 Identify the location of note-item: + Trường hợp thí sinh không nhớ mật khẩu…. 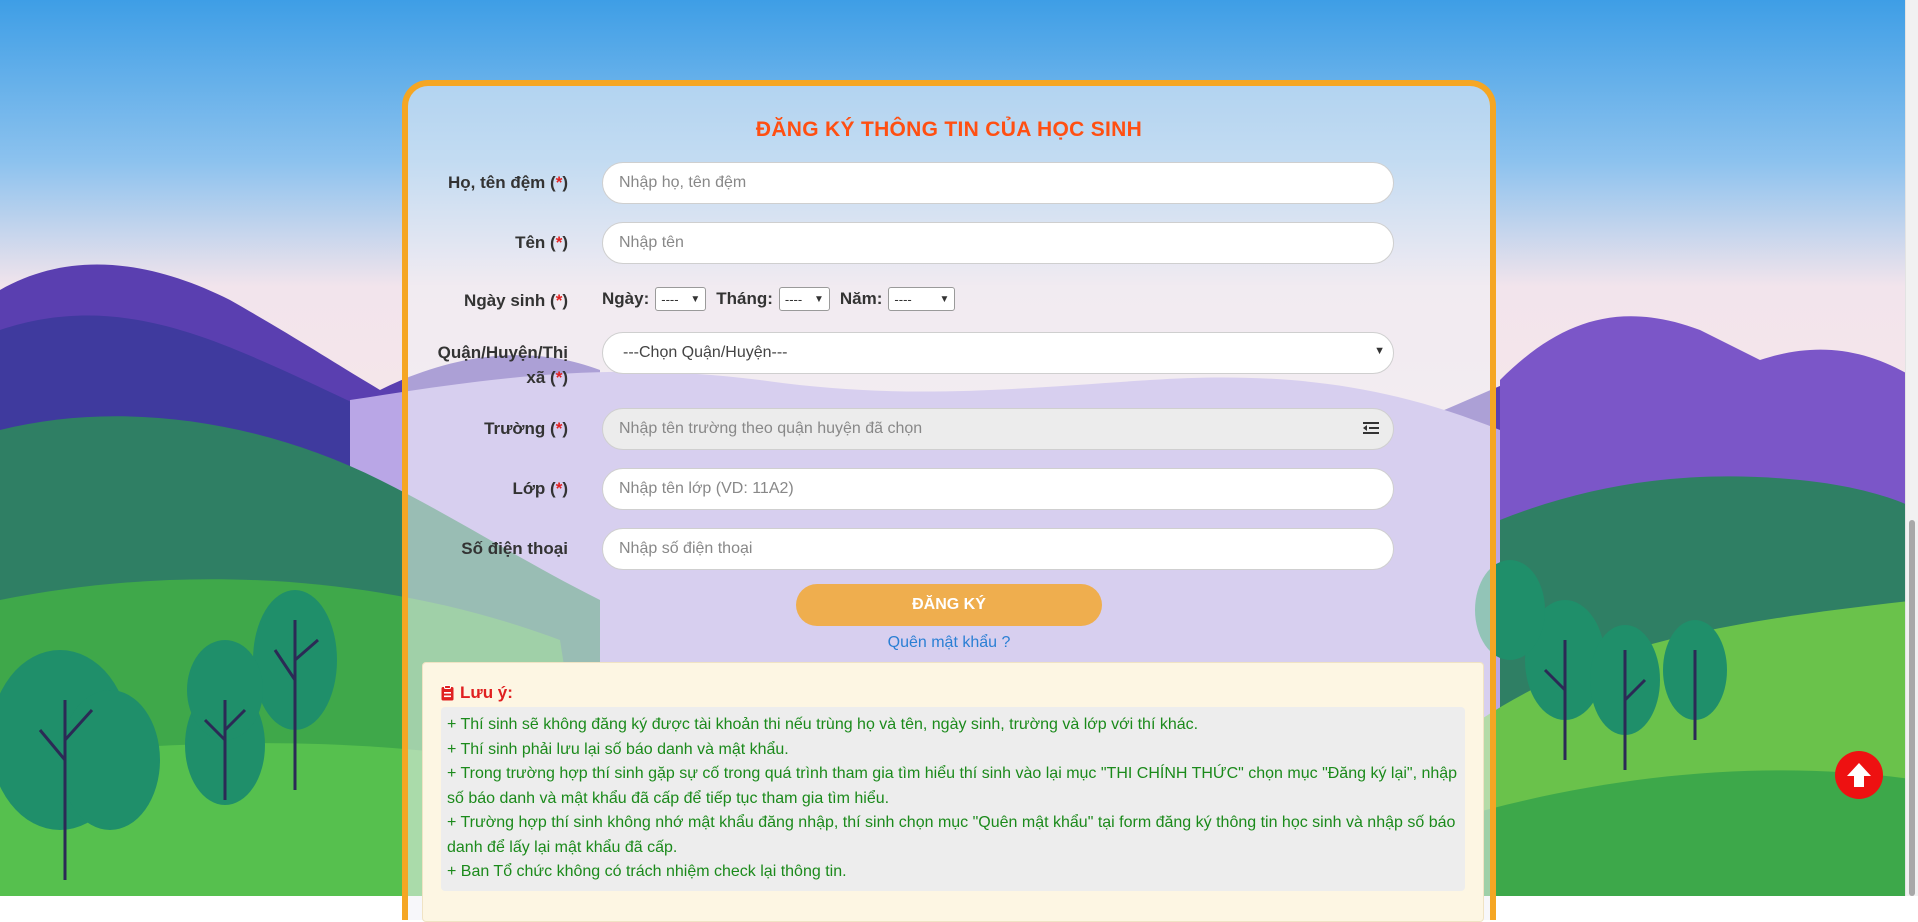
(951, 835).